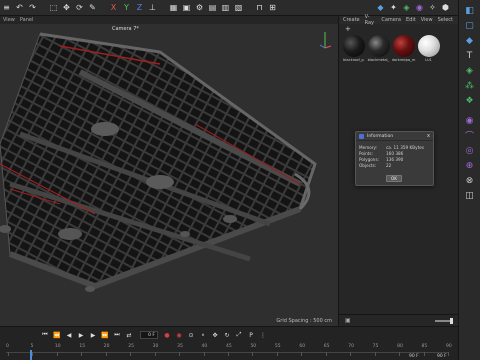 This screenshot has height=360, width=480. What do you see at coordinates (251, 335) in the screenshot?
I see `param-key-icon: P` at bounding box center [251, 335].